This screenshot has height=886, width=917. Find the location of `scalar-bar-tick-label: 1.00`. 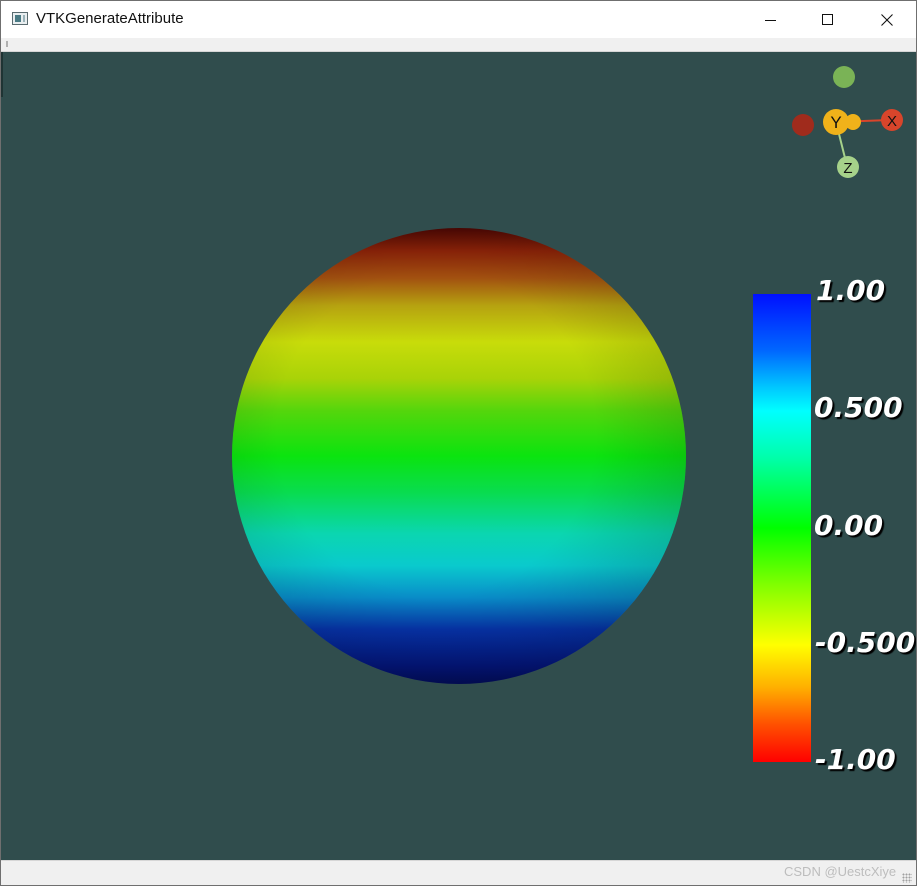

scalar-bar-tick-label: 1.00 is located at coordinates (851, 290).